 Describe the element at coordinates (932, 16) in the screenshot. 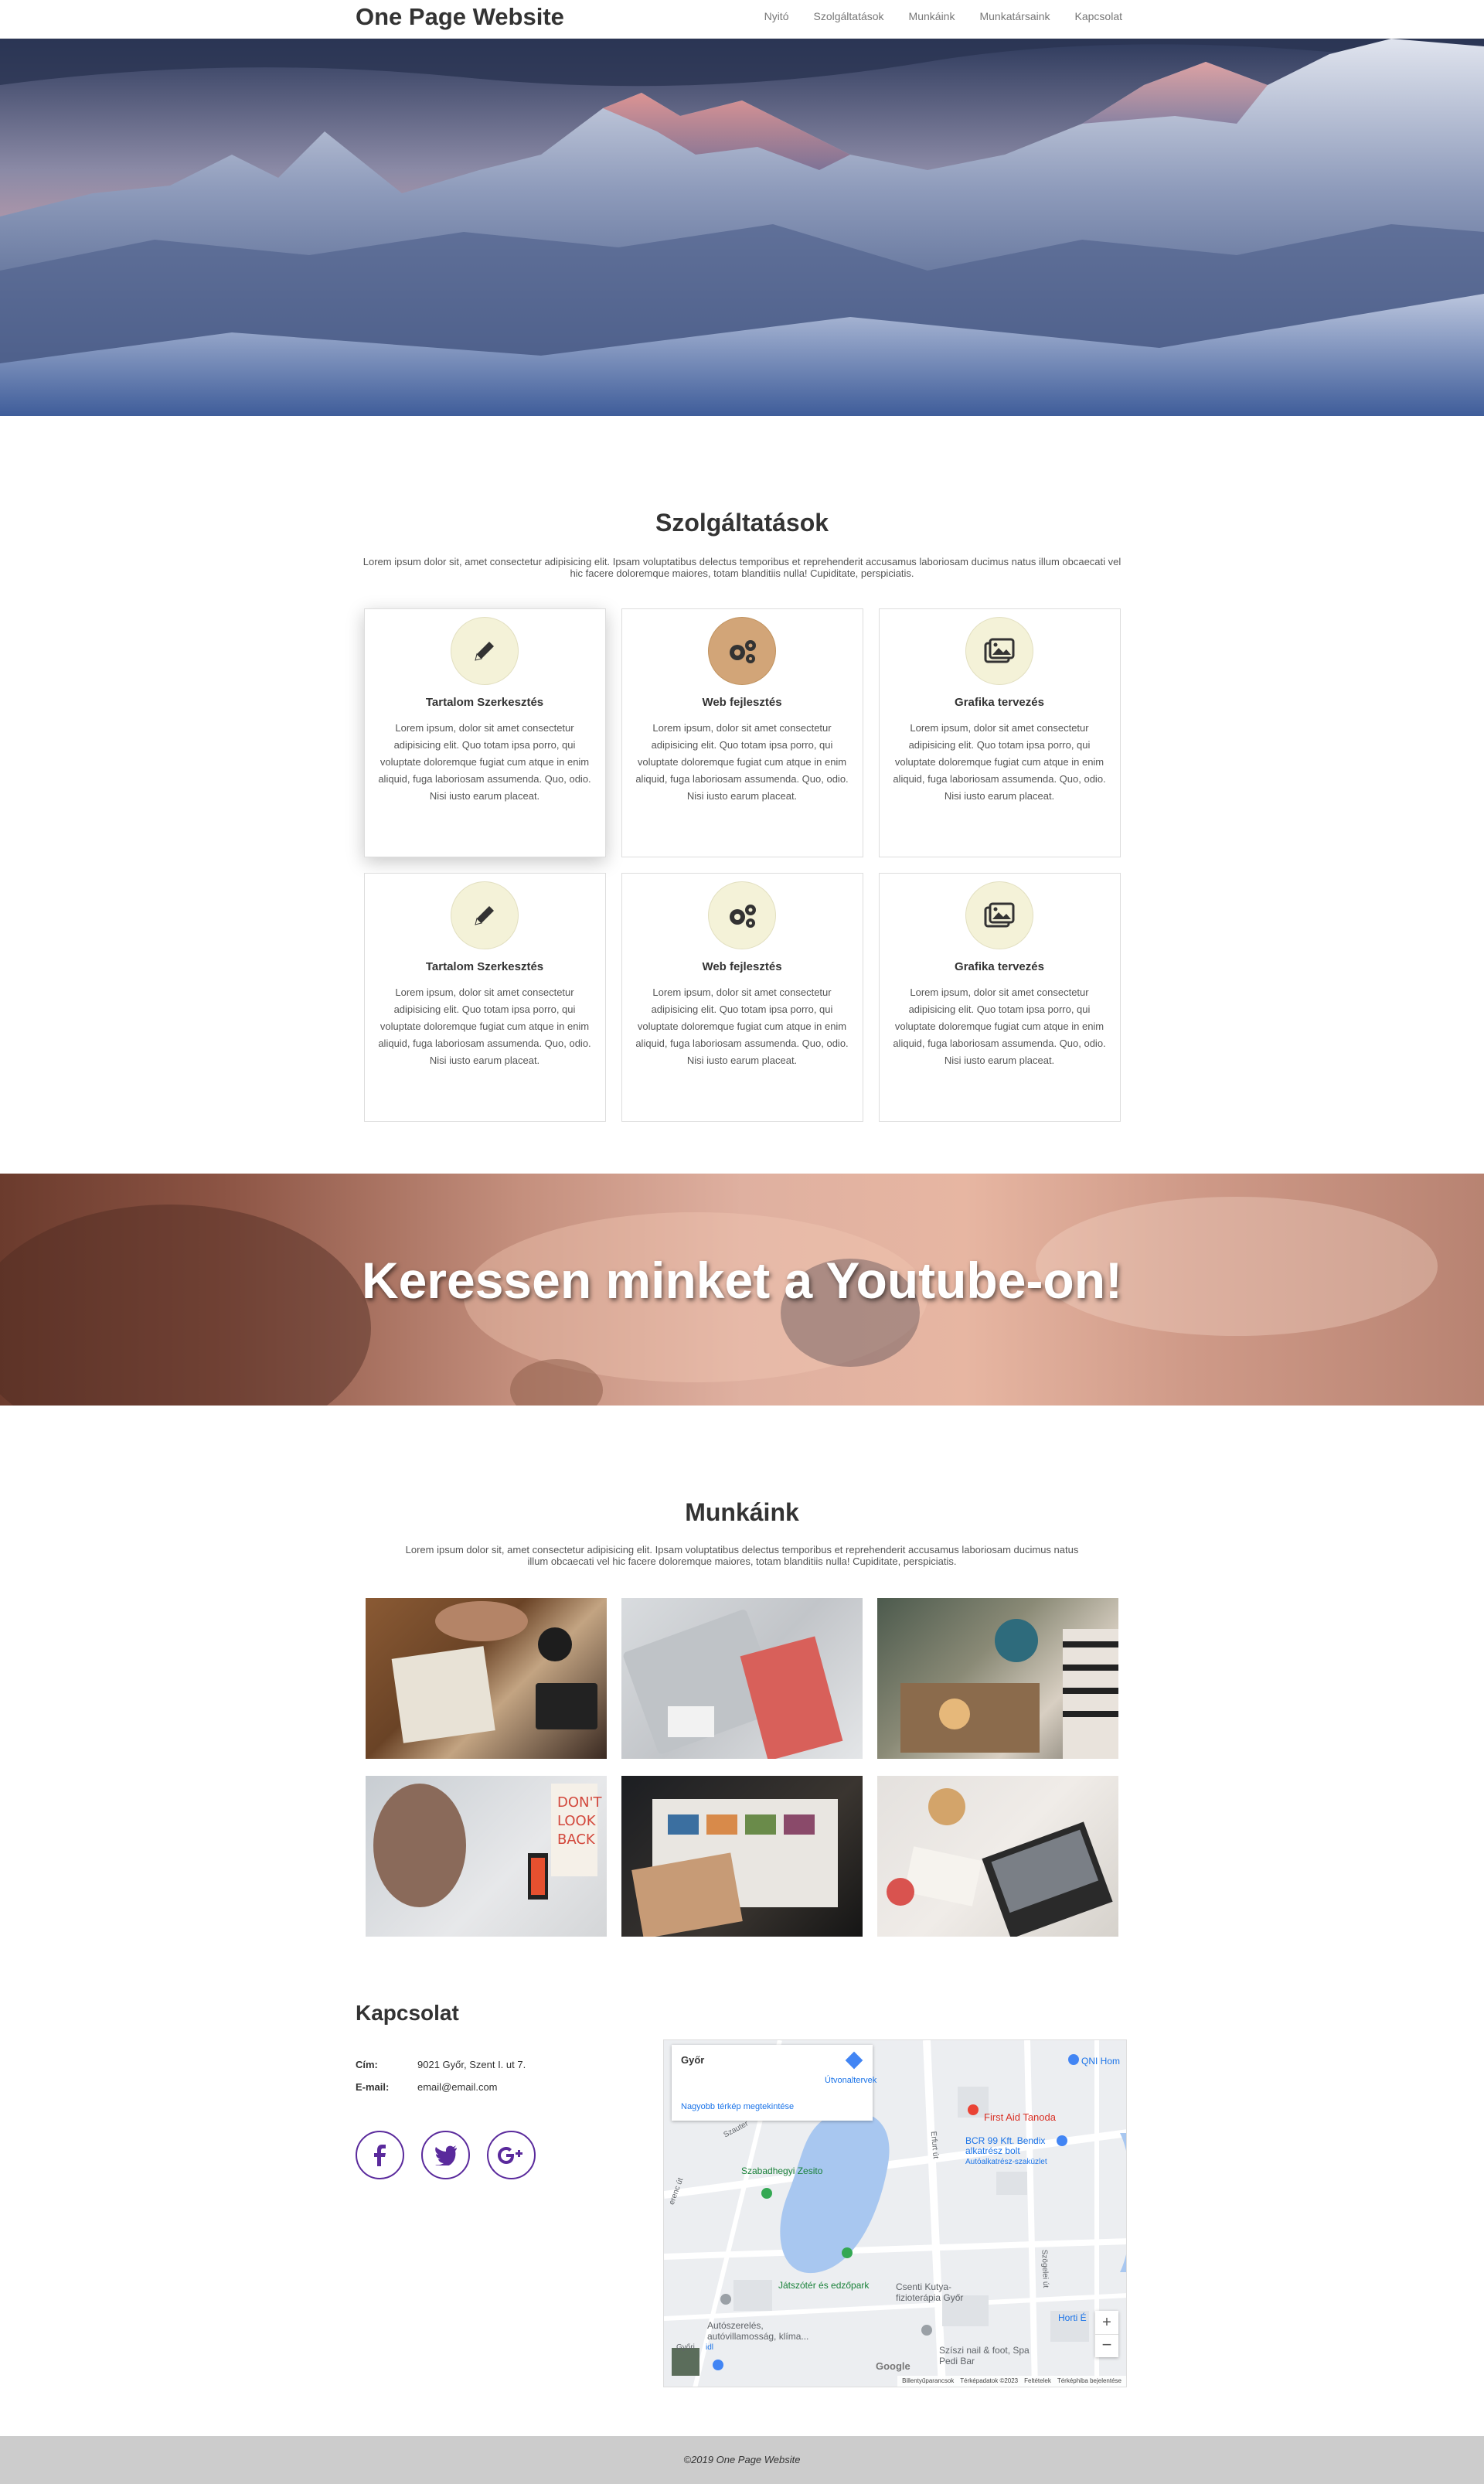

I see `nav-item-munkaink: Munkáink` at that location.